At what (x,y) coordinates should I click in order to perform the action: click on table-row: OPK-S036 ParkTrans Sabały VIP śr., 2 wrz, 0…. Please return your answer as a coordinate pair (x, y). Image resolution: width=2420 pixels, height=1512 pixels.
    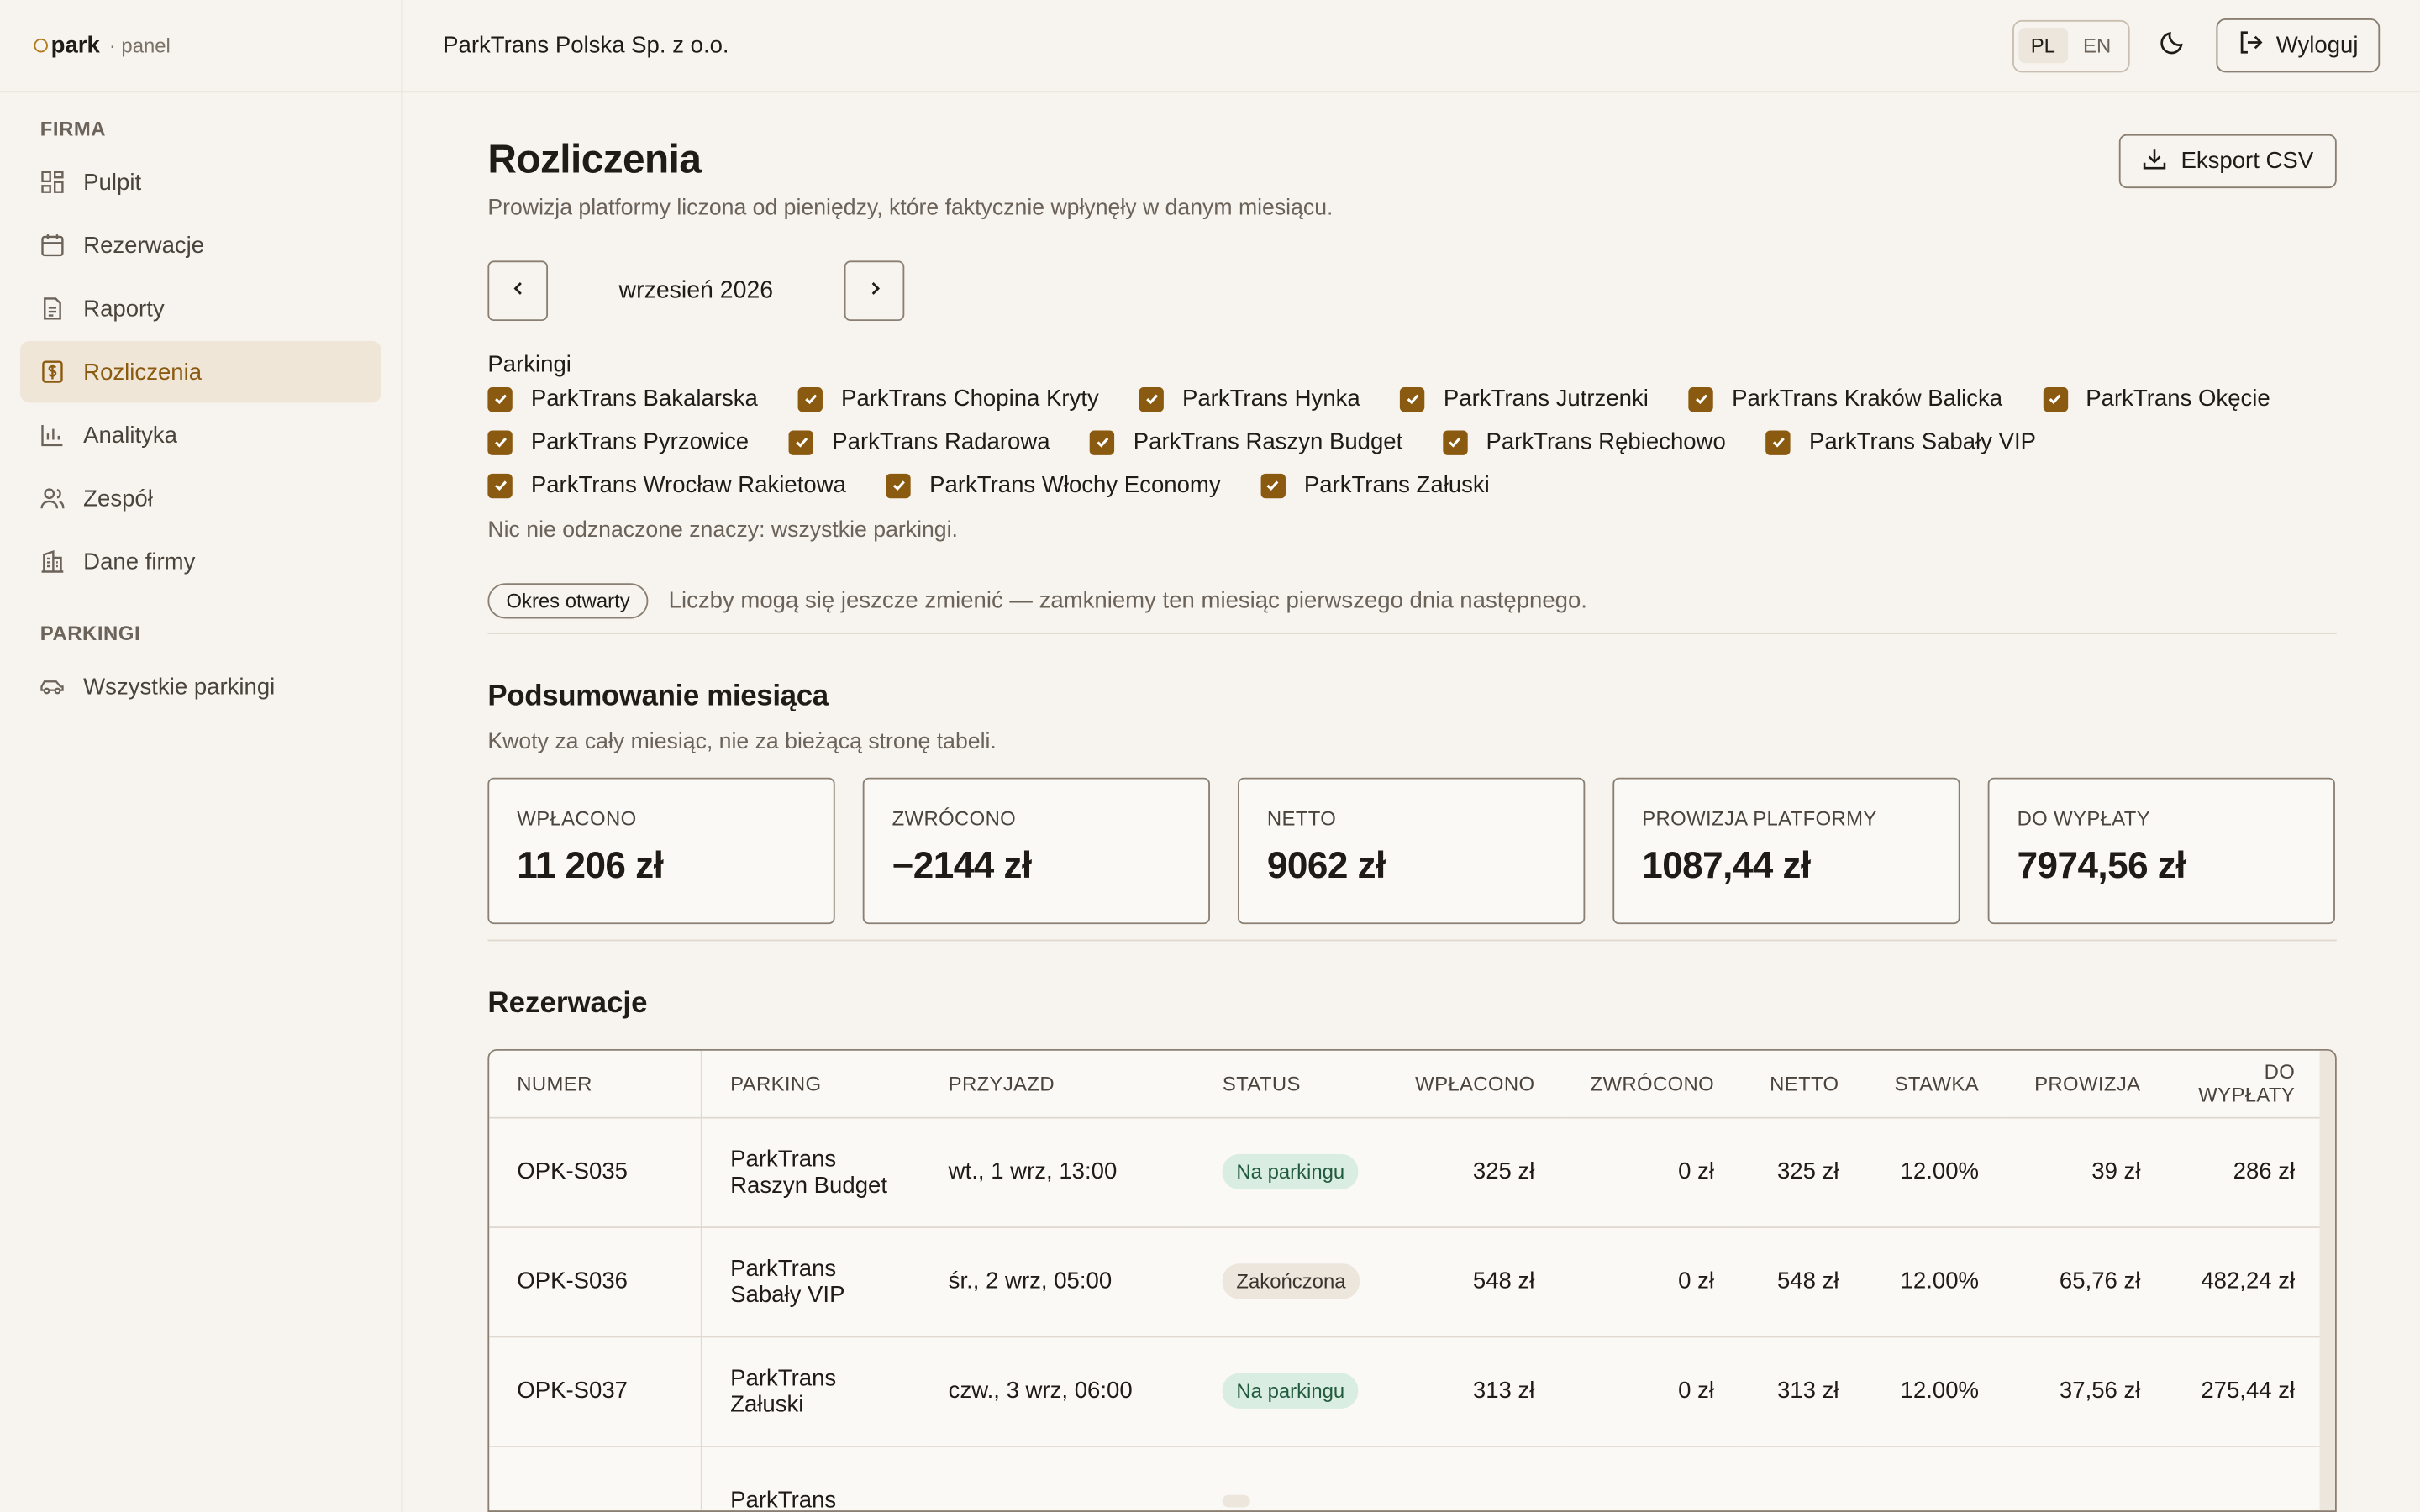
    Looking at the image, I should click on (1406, 1281).